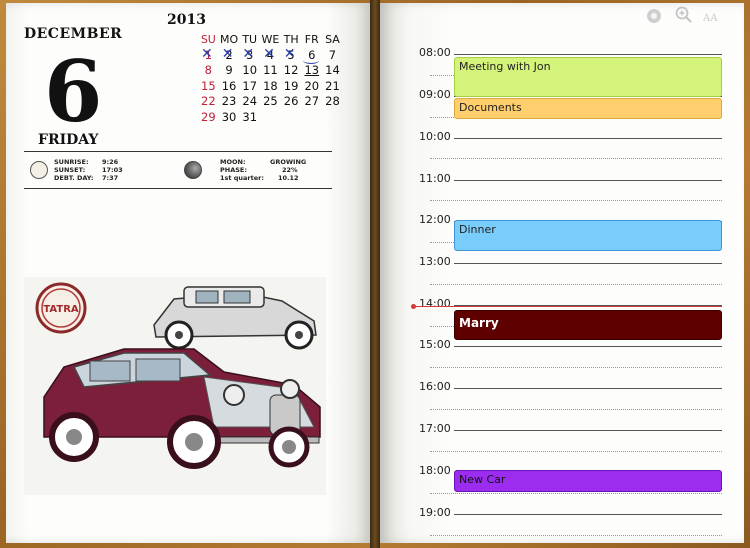  What do you see at coordinates (39, 170) in the screenshot?
I see `sun-icon` at bounding box center [39, 170].